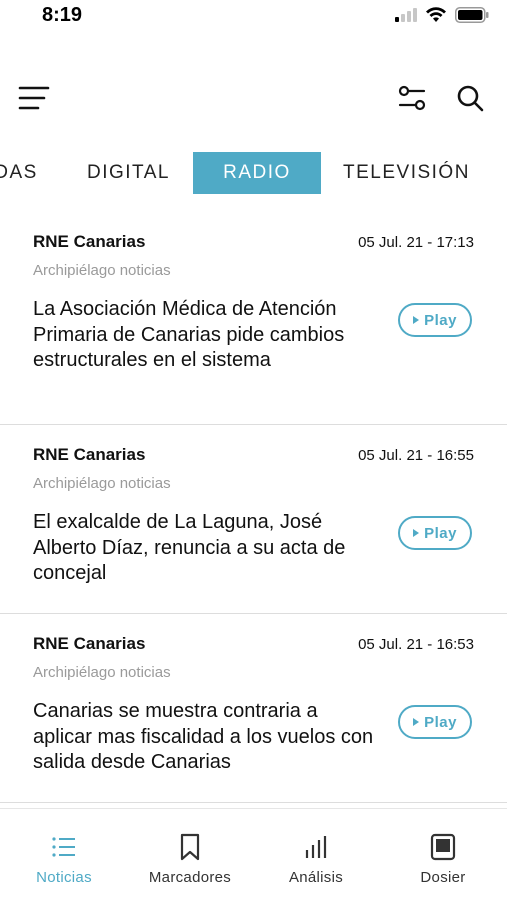 Image resolution: width=507 pixels, height=900 pixels. What do you see at coordinates (253, 17) in the screenshot?
I see `status-bar: 8:19` at bounding box center [253, 17].